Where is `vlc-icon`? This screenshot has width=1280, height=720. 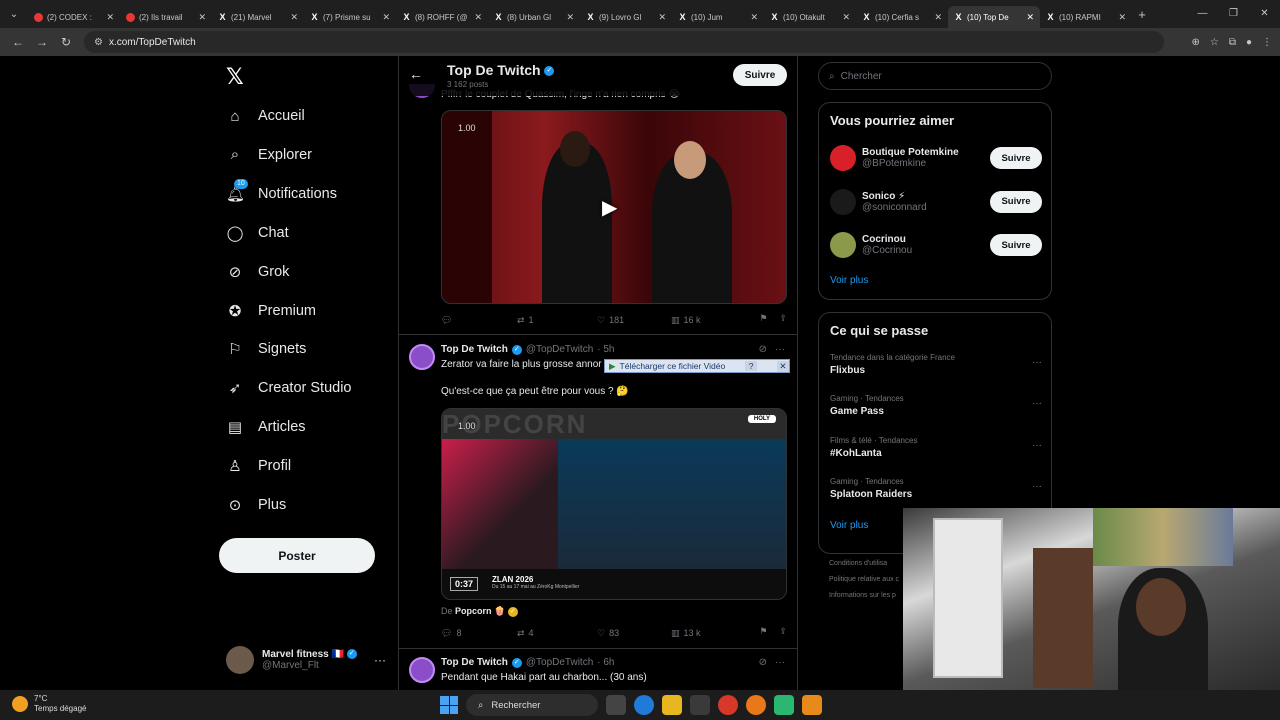 vlc-icon is located at coordinates (812, 705).